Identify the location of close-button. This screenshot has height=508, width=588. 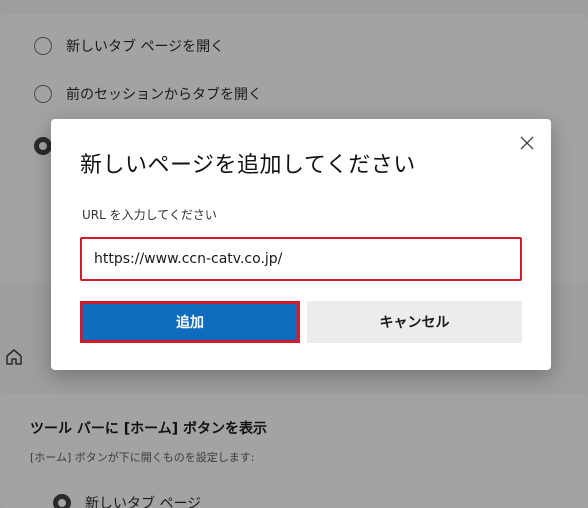
(527, 143).